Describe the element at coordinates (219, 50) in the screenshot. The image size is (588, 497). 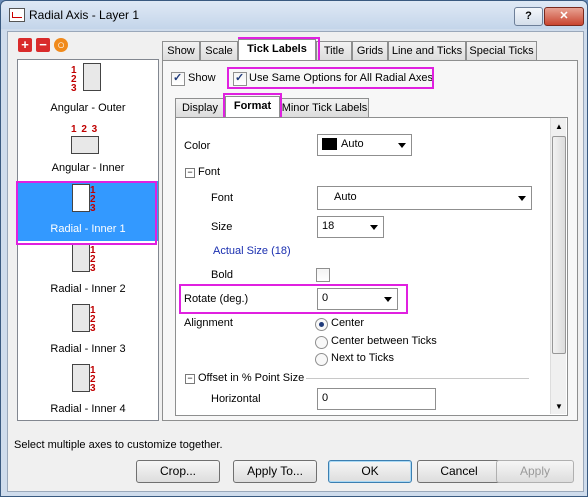
I see `tab-scale: Scale` at that location.